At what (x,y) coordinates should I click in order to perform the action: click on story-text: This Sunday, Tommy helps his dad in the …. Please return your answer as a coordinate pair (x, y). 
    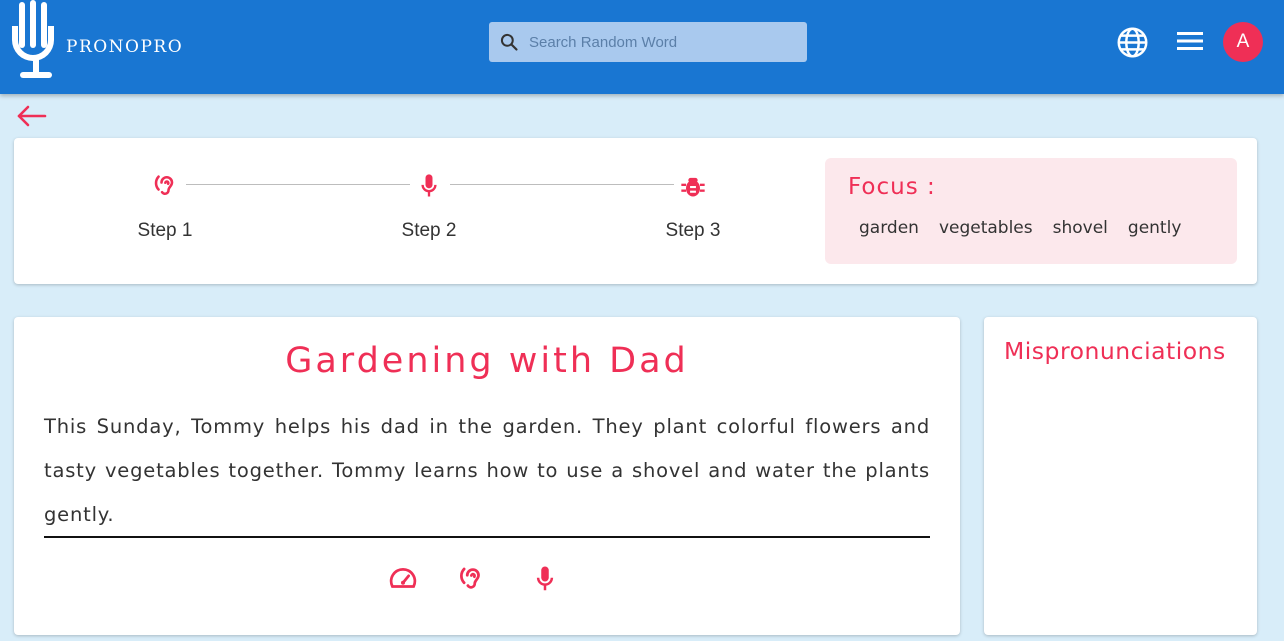
    Looking at the image, I should click on (487, 470).